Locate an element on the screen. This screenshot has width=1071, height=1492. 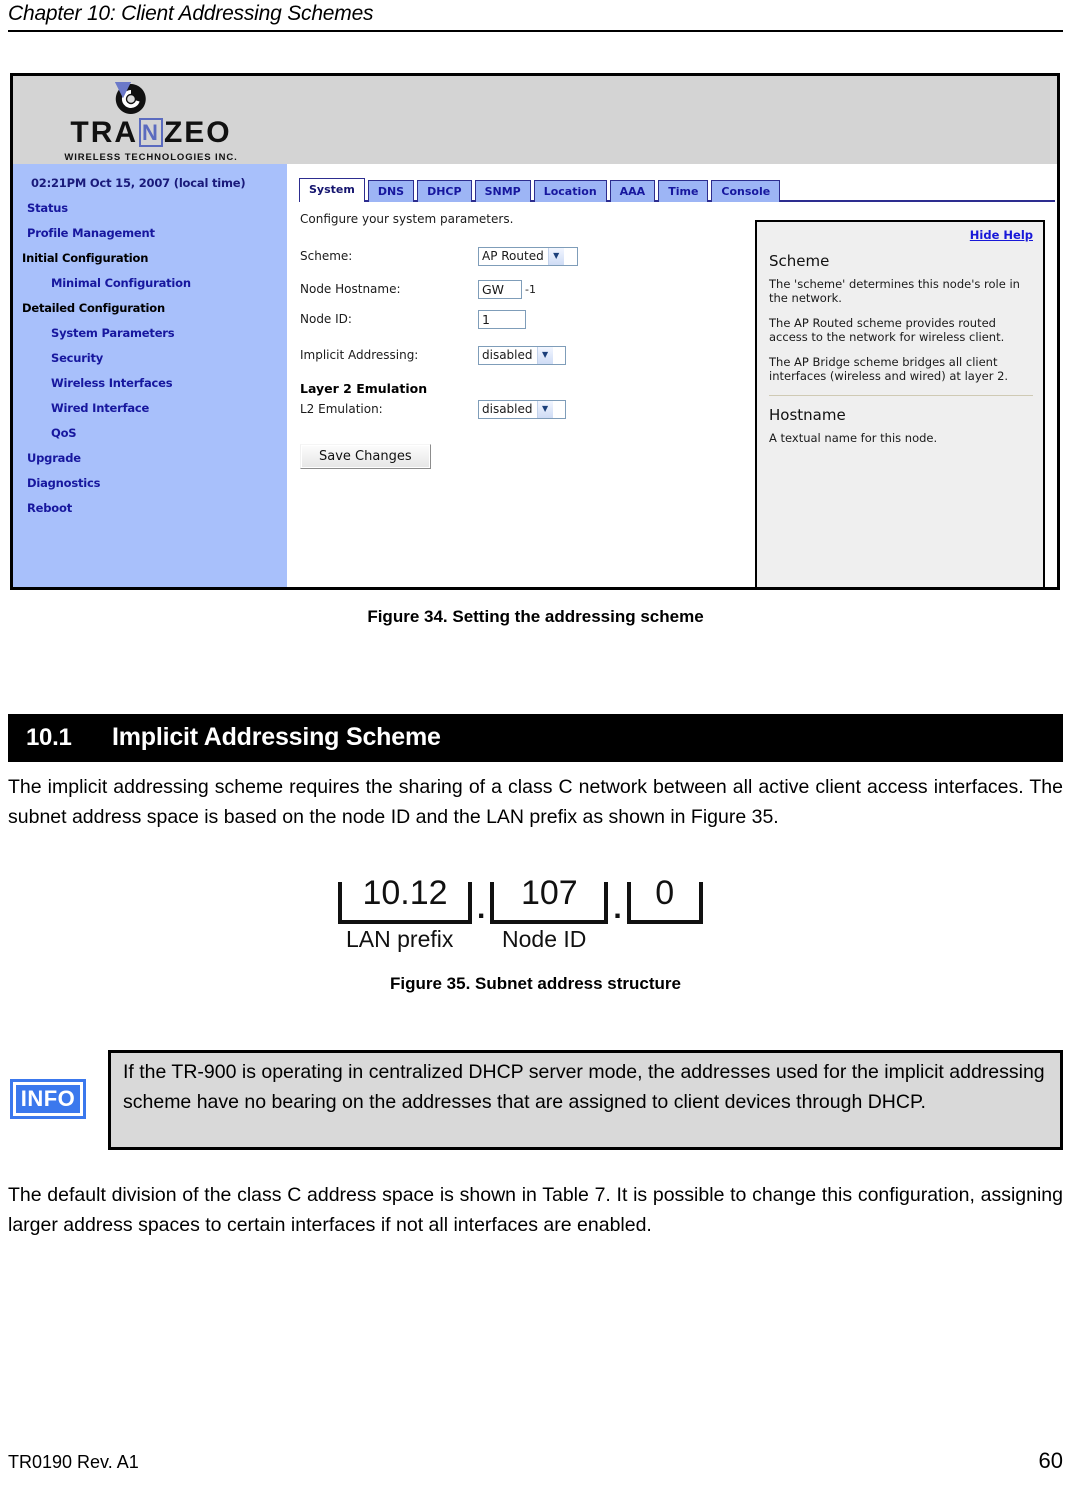
l2-emulation-row: L2 Emulation: disabled ▼ is located at coordinates (520, 409).